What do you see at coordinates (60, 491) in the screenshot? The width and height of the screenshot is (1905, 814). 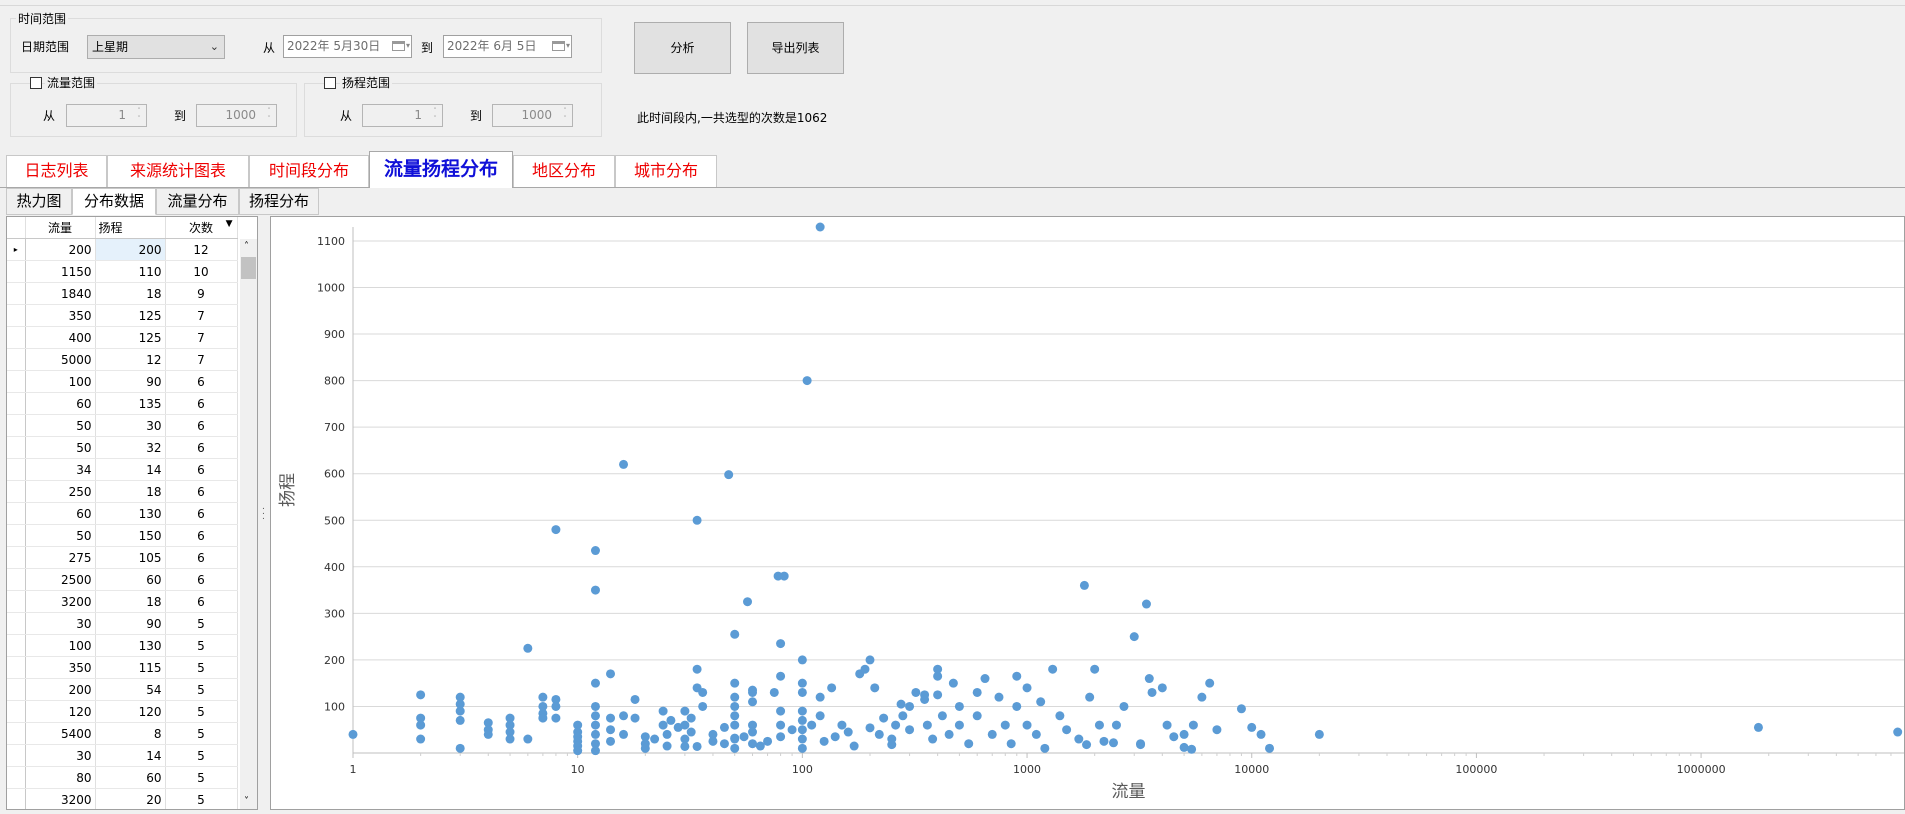 I see `cell-flow: 250` at bounding box center [60, 491].